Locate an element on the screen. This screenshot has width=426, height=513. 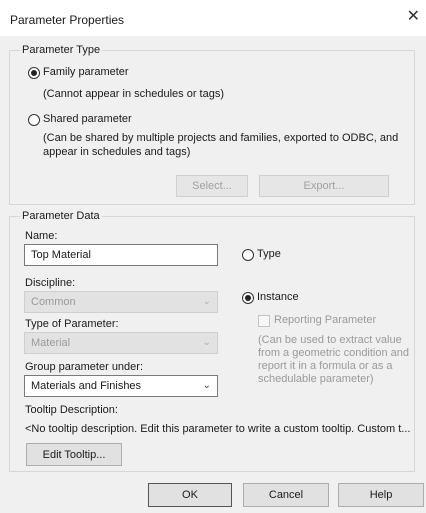
close-icon: ✕ is located at coordinates (413, 17).